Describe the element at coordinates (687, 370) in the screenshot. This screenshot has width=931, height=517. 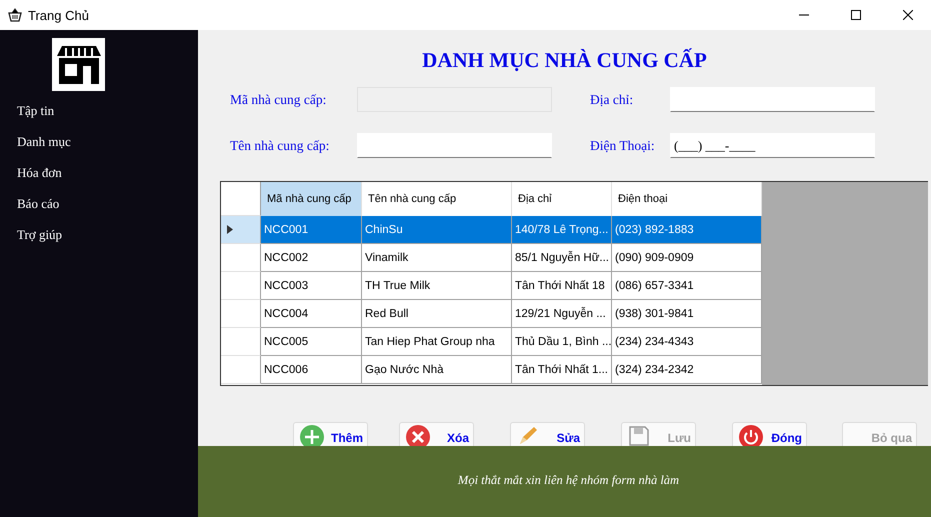
I see `table-cell: (324) 234-2342` at that location.